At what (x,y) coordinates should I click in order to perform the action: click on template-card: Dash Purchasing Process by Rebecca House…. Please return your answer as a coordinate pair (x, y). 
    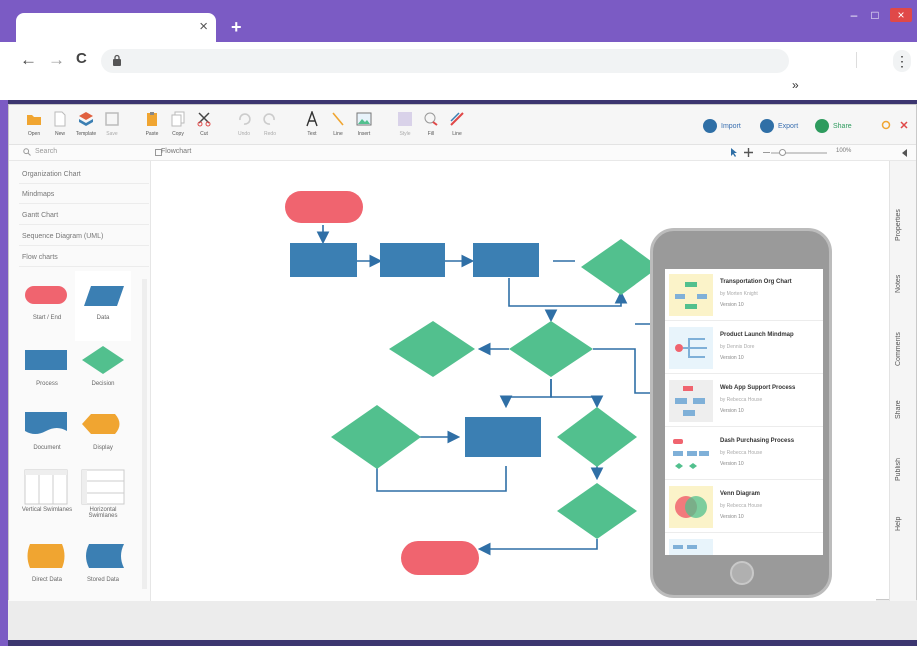
    Looking at the image, I should click on (744, 454).